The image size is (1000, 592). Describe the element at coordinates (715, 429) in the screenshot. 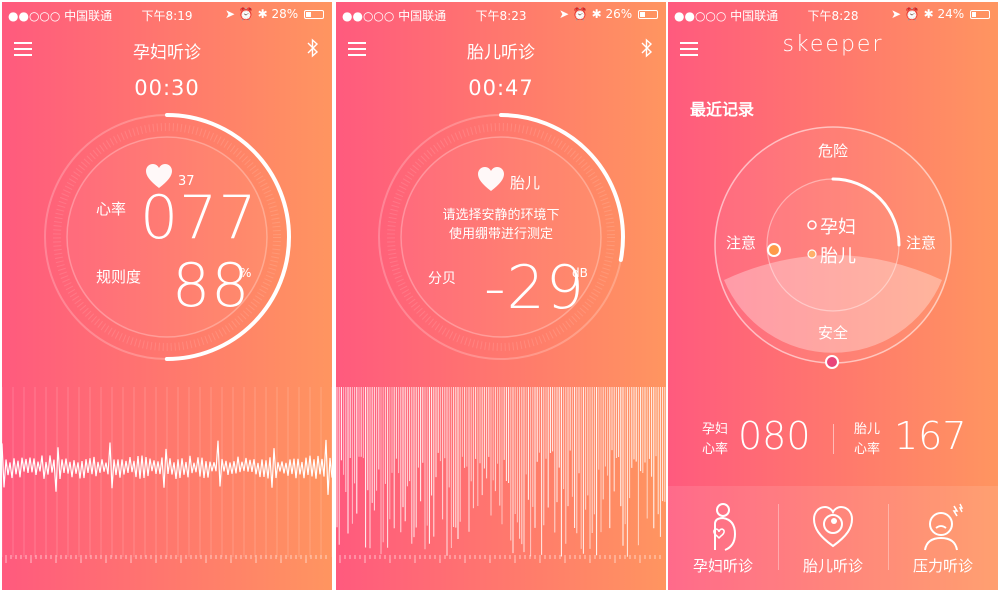

I see `maternal-rate-label-1: 孕妇` at that location.